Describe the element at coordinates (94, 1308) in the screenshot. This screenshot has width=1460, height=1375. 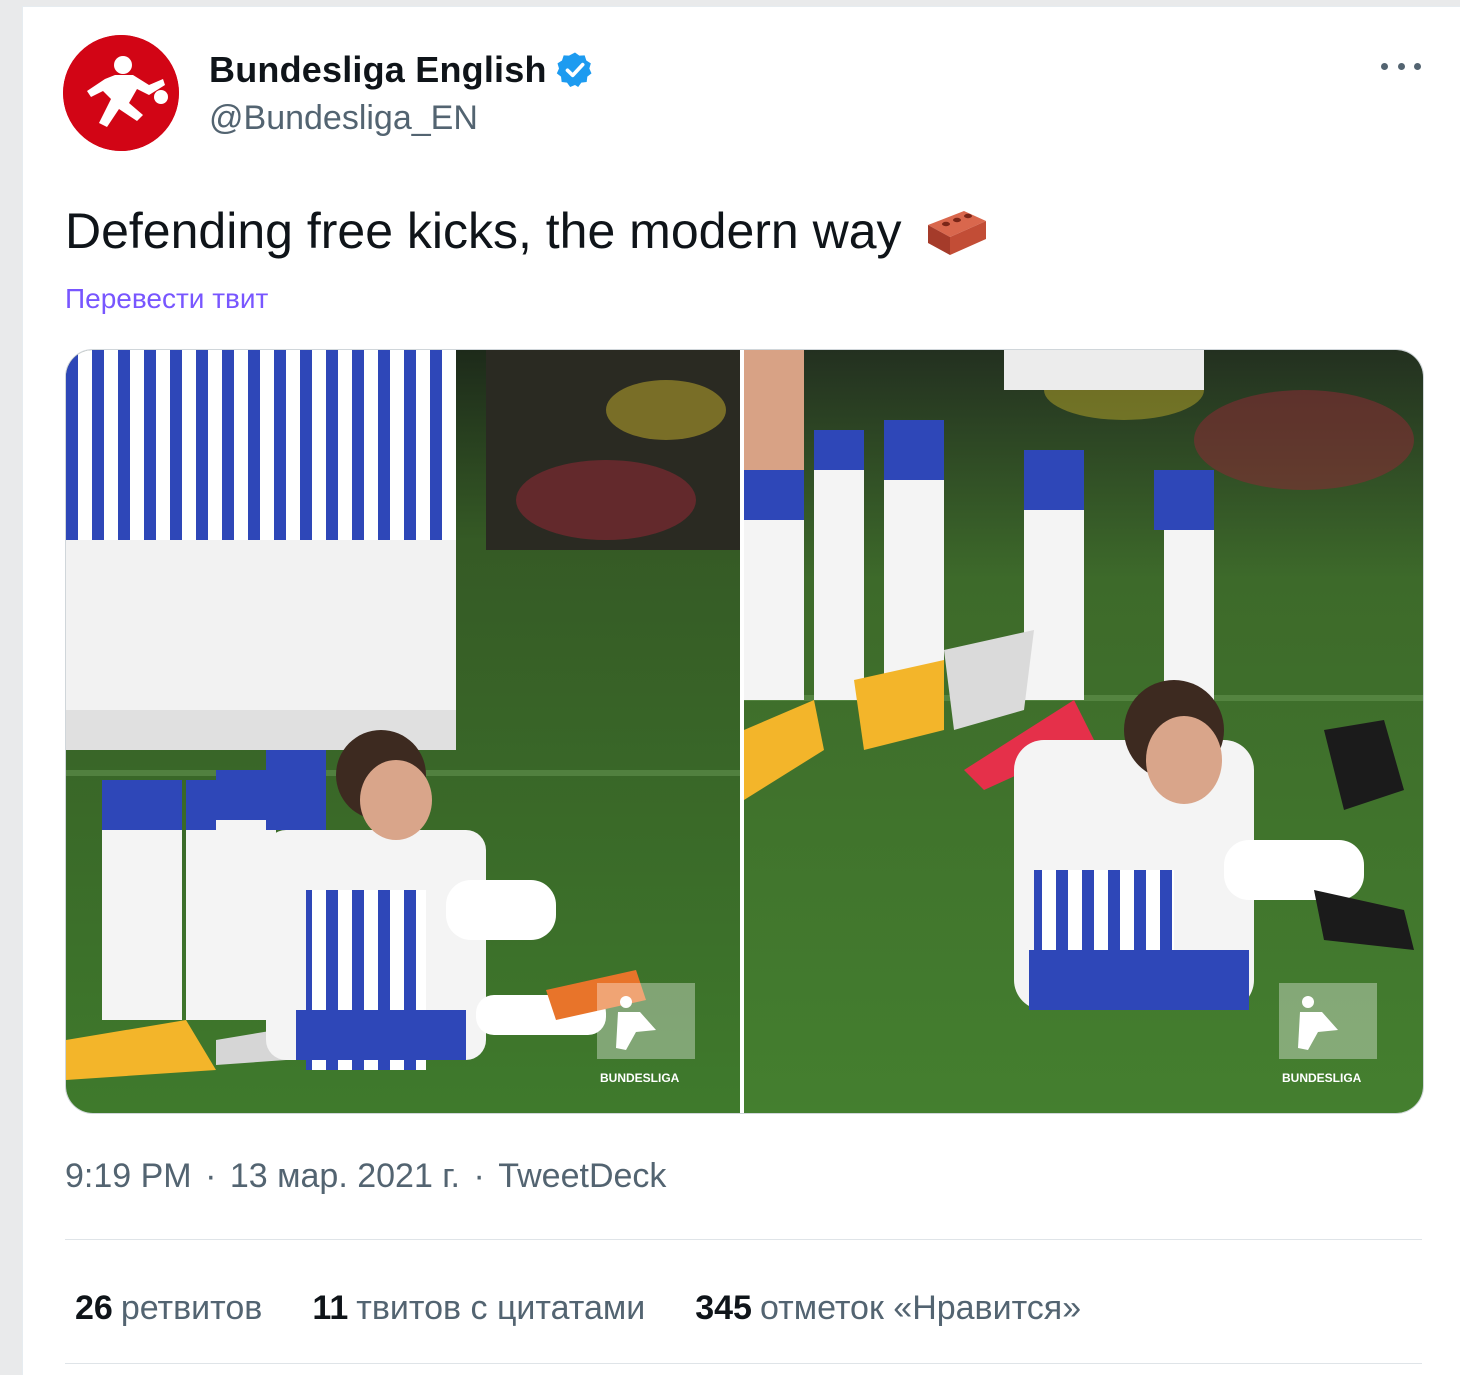
I see `retweets-count: 26` at that location.